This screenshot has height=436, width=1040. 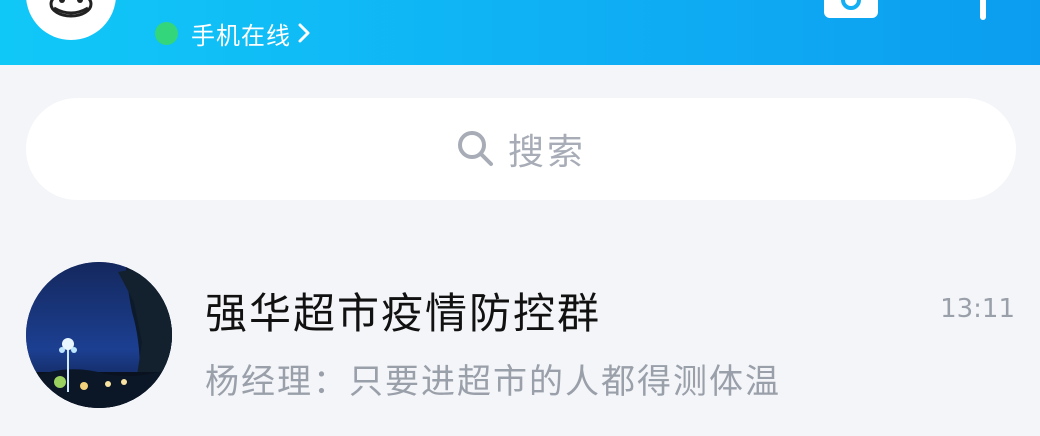 I want to click on status-text: 手机在线, so click(x=241, y=35).